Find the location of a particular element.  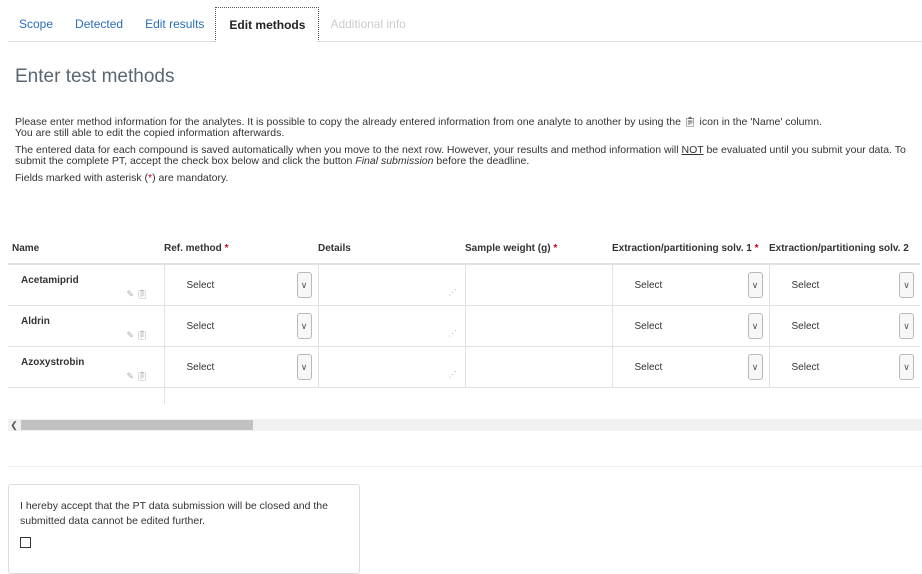

table-row: Aldrin ✎📋︎ Select ∨ ⋰ Select ∨ Select ∨ is located at coordinates (464, 326).